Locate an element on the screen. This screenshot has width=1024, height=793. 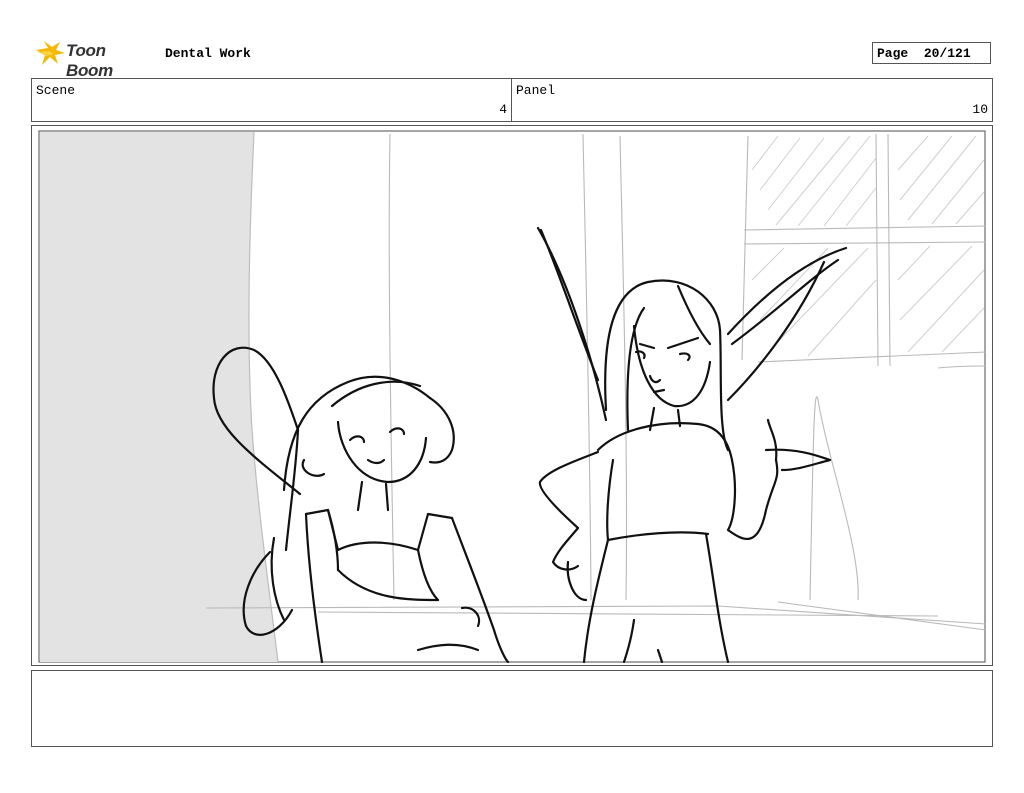
scene-cell: Scene 4 is located at coordinates (272, 100).